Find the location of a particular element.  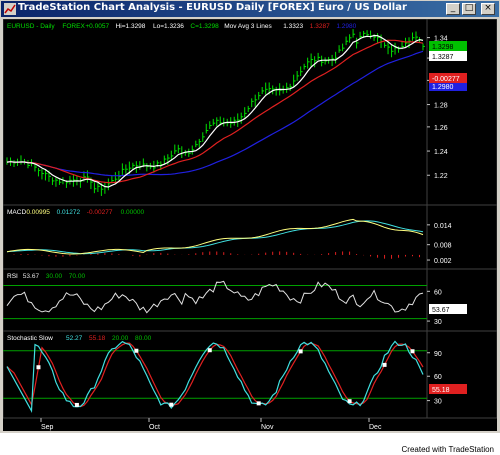

macd-header-label: 0.00995 is located at coordinates (38, 212).